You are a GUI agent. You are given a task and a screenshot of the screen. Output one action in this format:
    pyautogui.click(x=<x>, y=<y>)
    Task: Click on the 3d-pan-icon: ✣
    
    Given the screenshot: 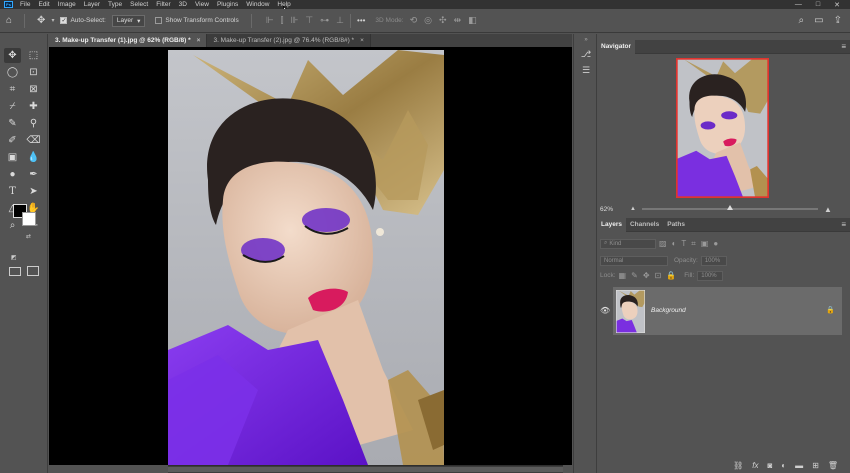 What is the action you would take?
    pyautogui.click(x=443, y=20)
    